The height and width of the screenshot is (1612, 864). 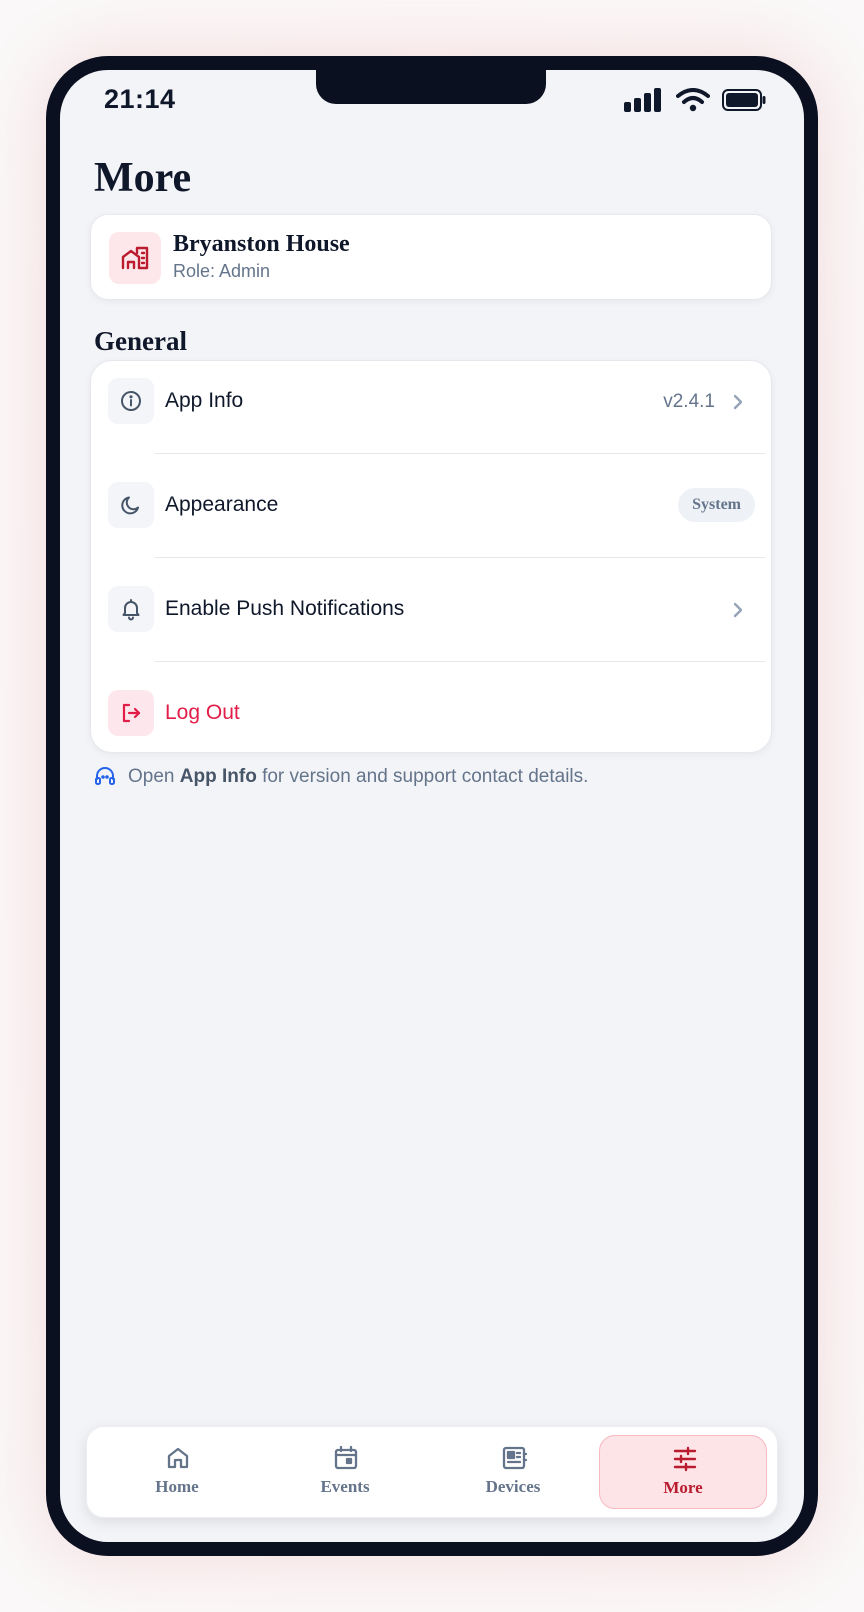 I want to click on home-icon, so click(x=178, y=1458).